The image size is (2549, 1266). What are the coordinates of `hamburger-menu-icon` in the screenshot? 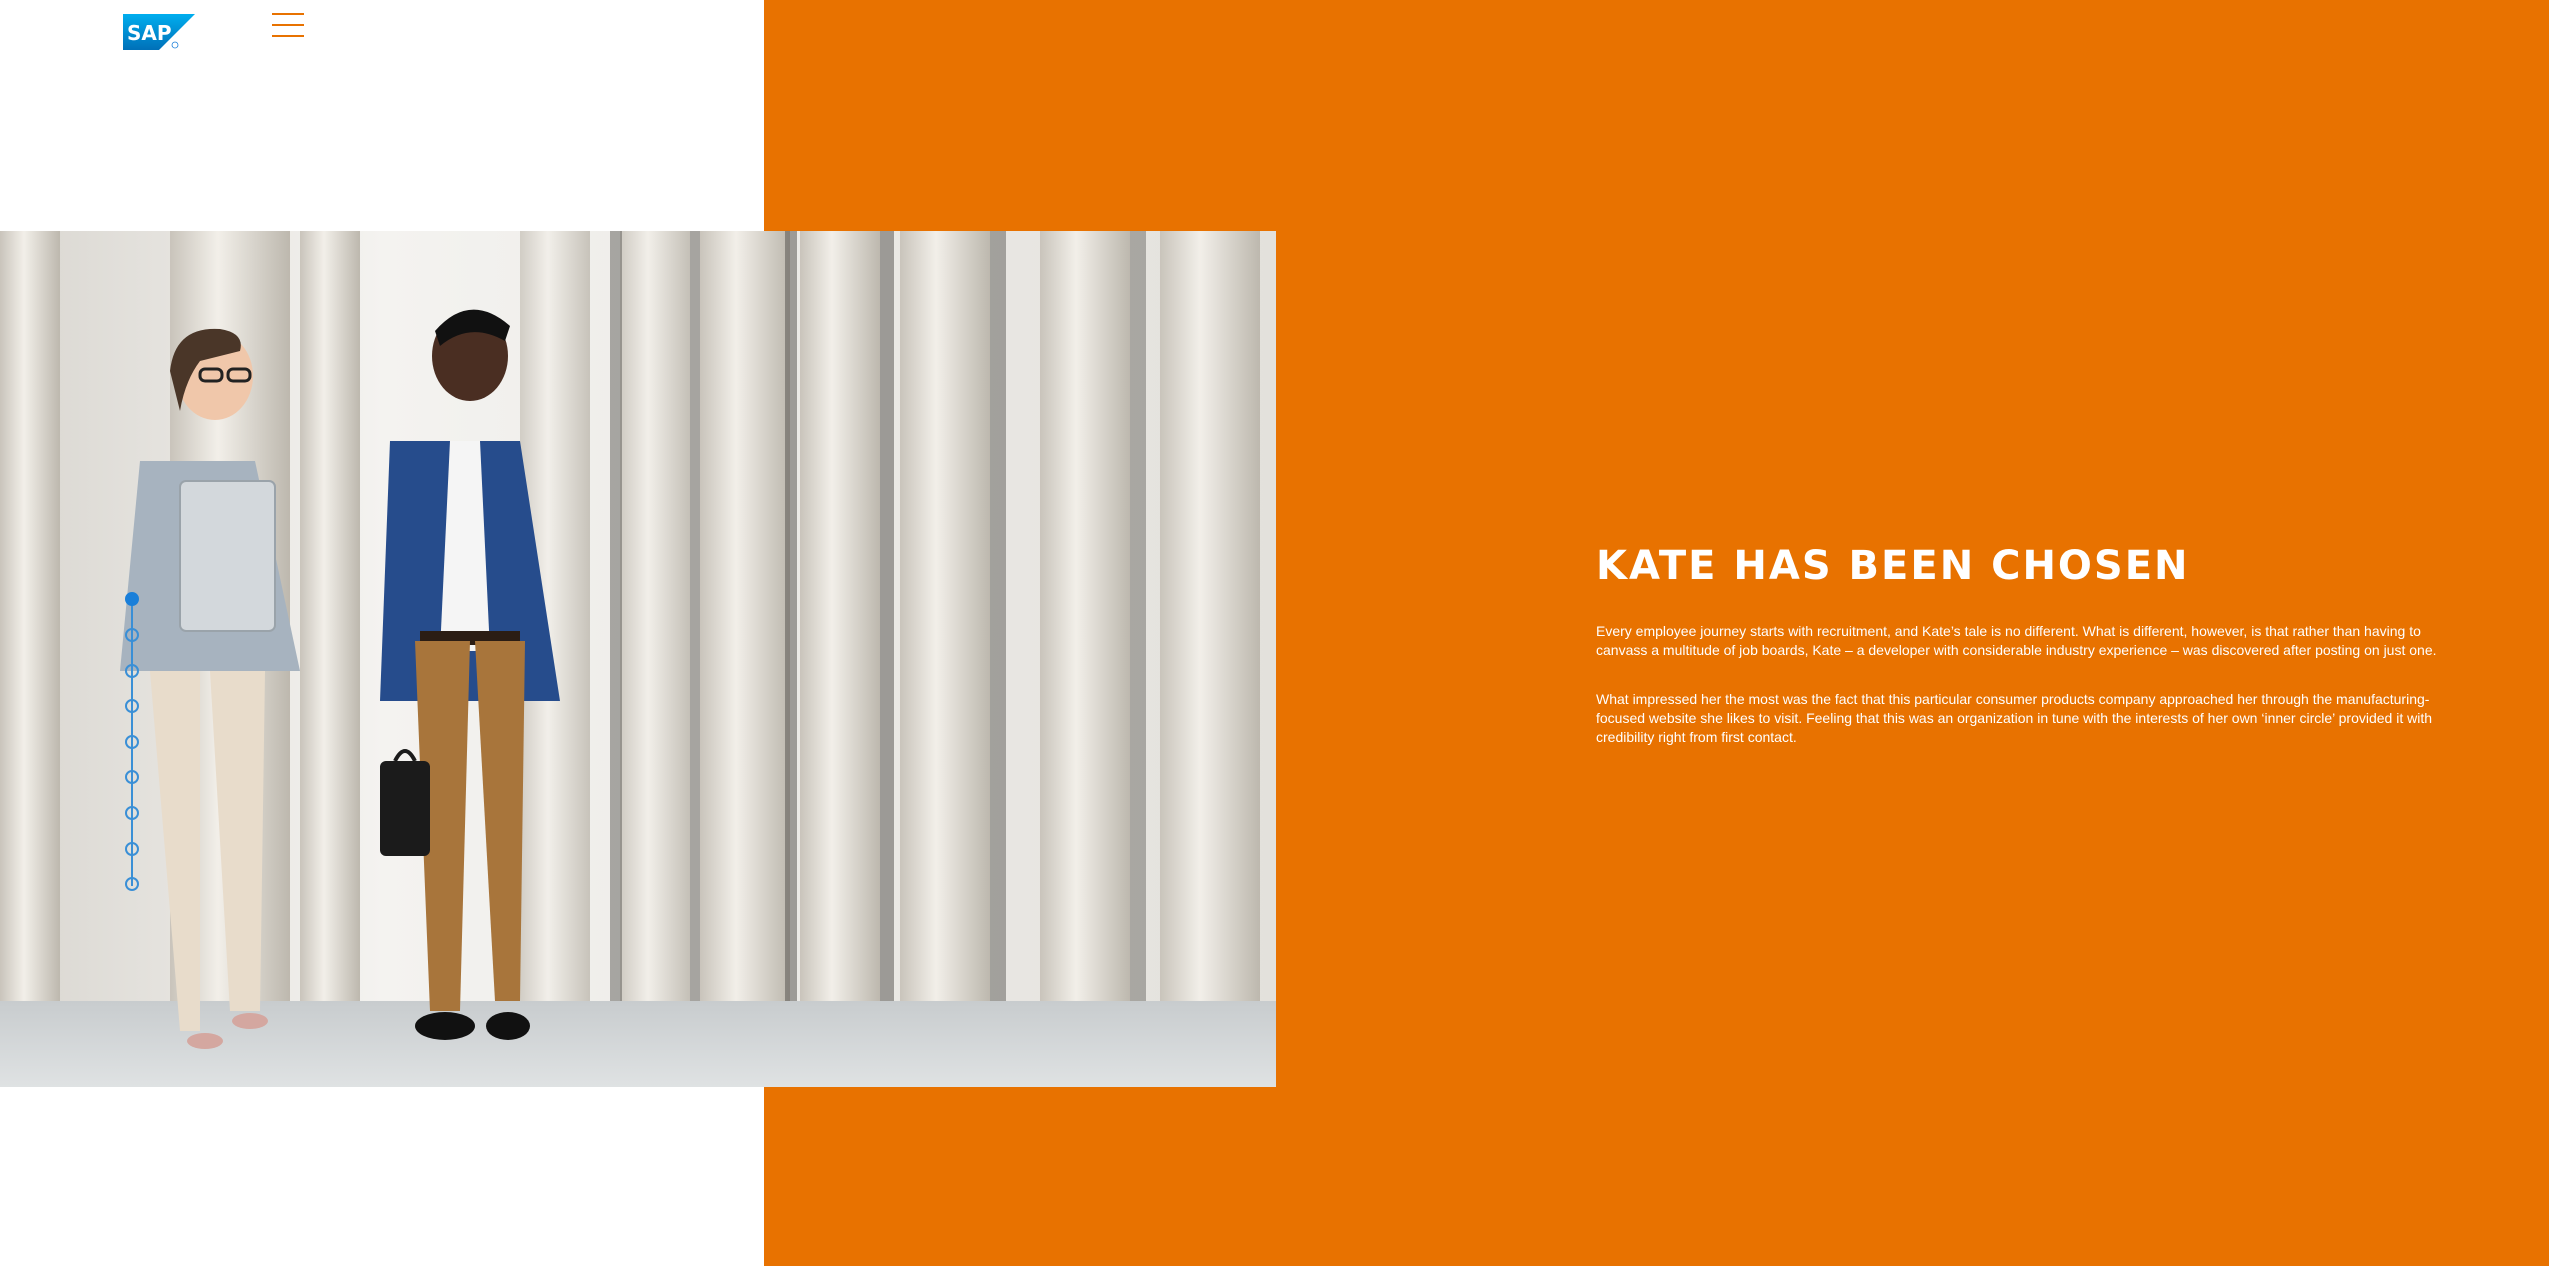 It's located at (288, 25).